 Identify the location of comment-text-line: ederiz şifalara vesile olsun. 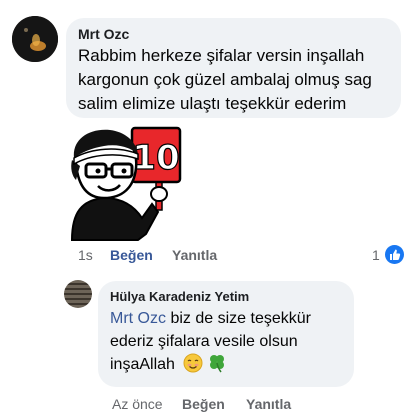
(204, 341).